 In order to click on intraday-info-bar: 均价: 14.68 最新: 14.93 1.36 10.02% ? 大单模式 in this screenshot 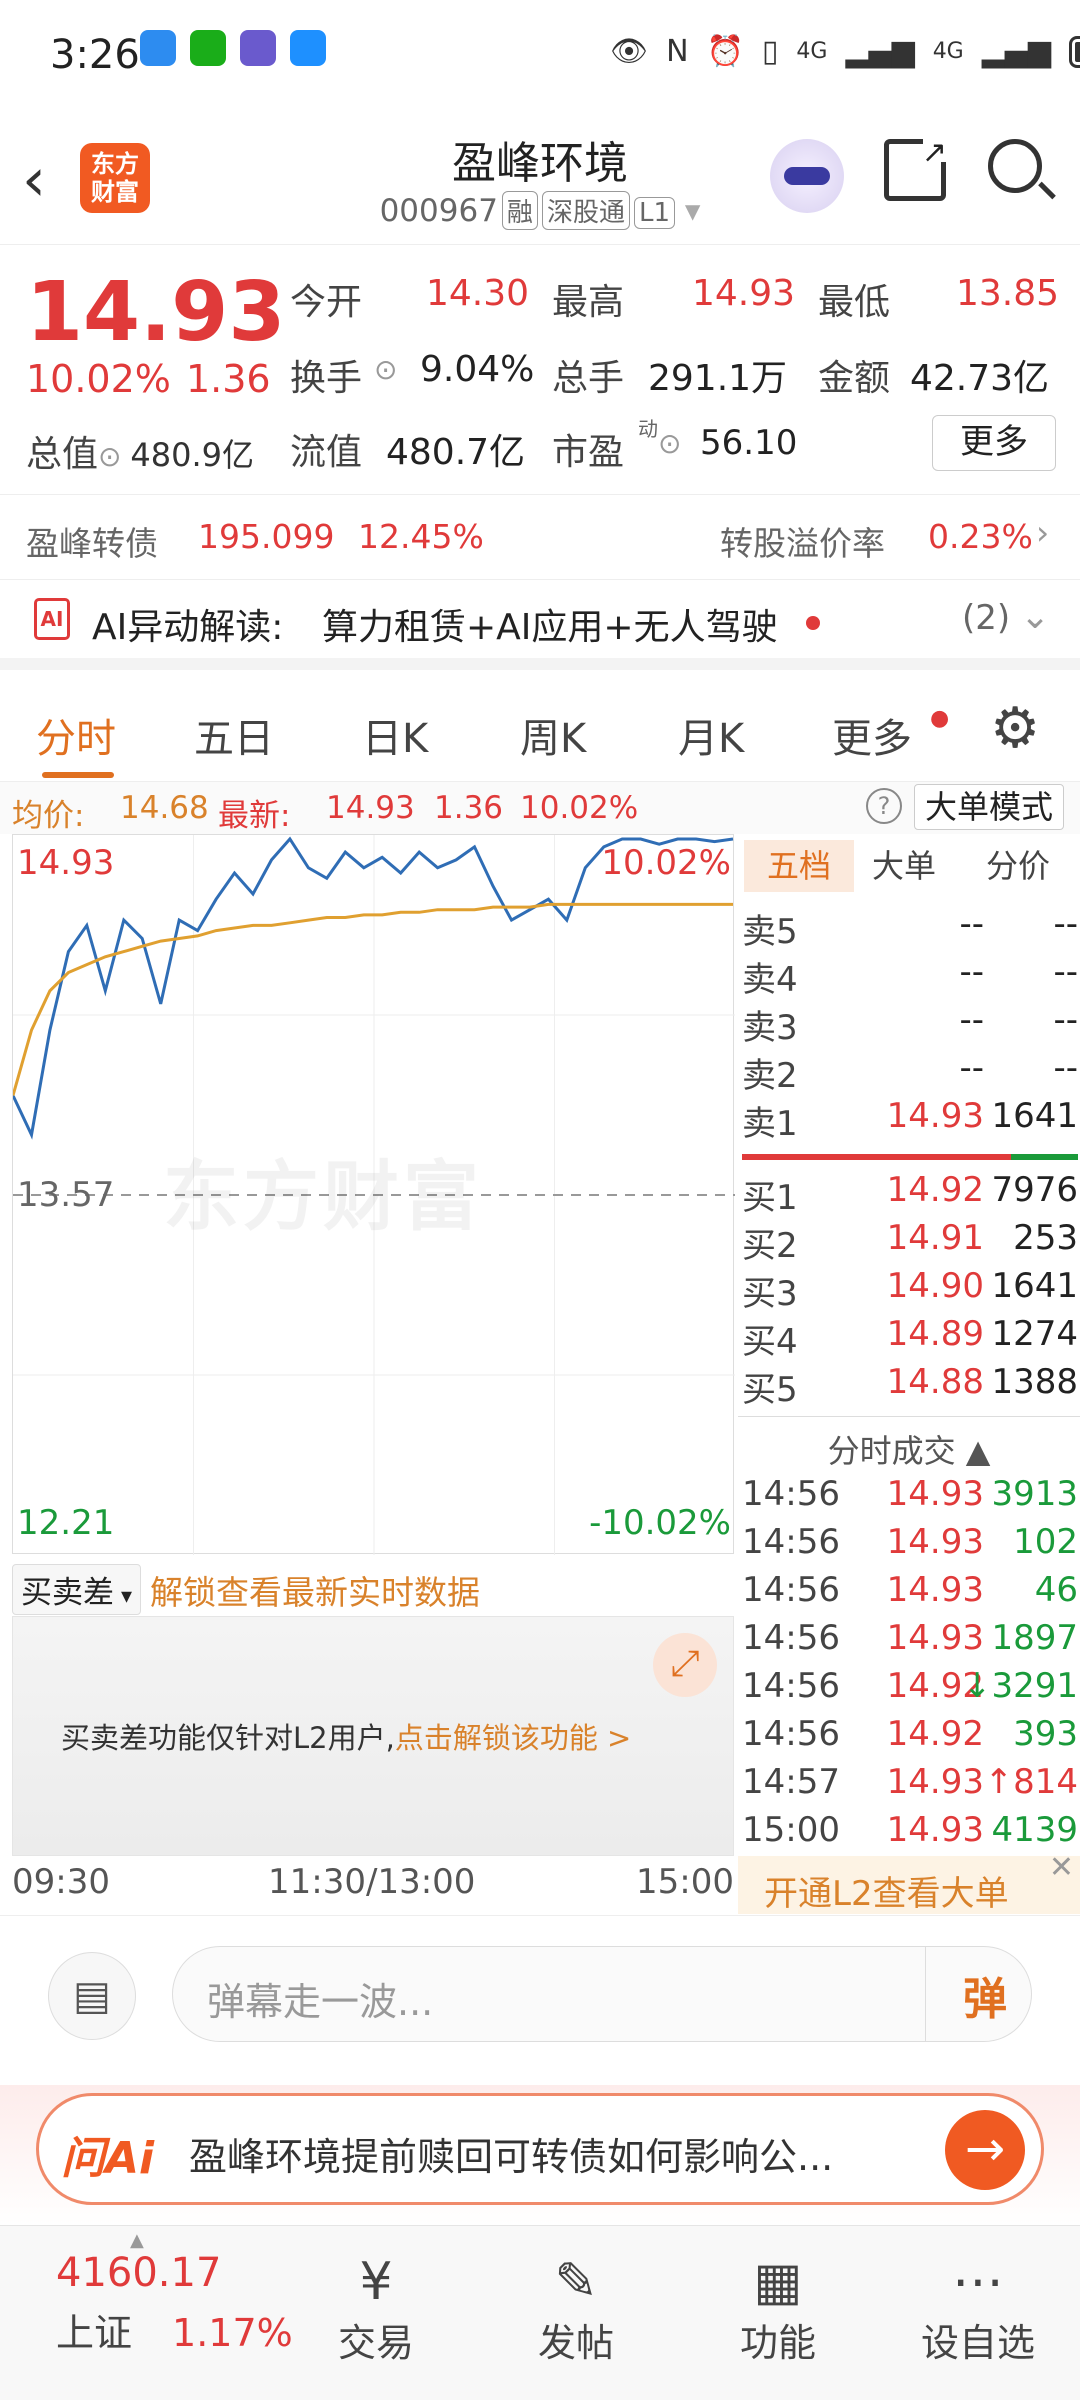, I will do `click(540, 808)`.